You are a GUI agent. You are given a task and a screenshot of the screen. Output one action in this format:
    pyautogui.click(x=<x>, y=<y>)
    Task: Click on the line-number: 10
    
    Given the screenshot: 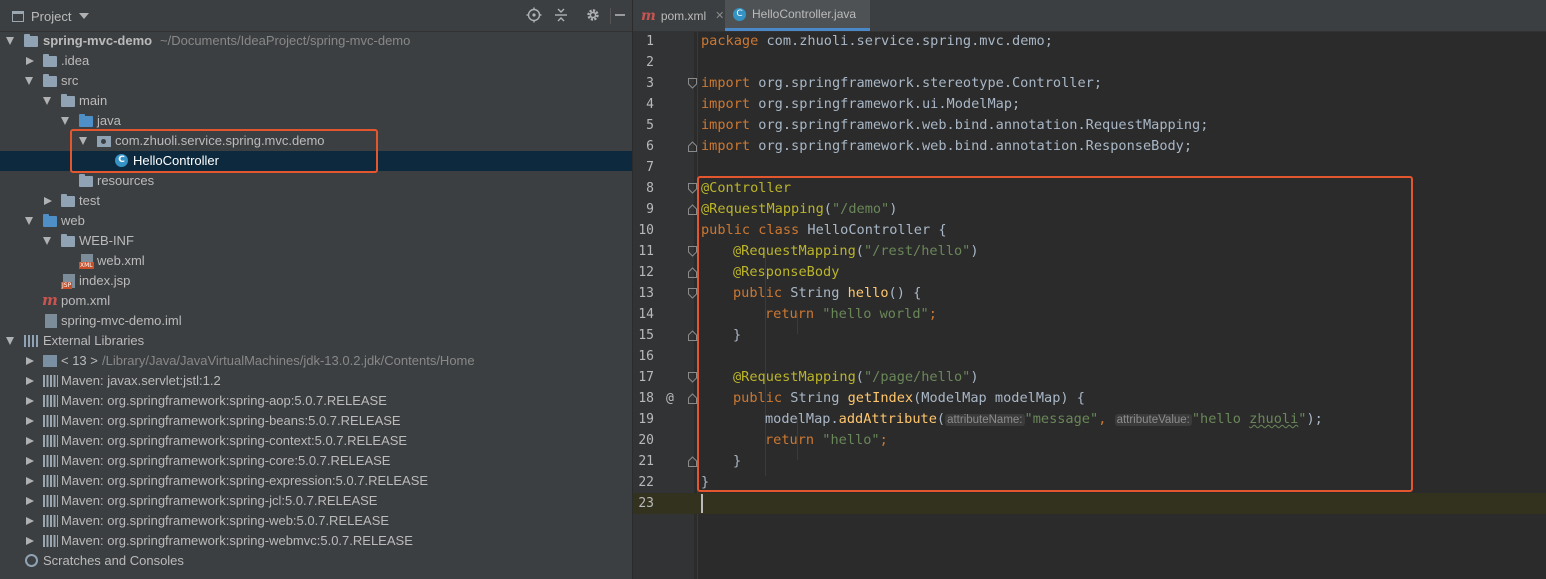 What is the action you would take?
    pyautogui.click(x=646, y=230)
    